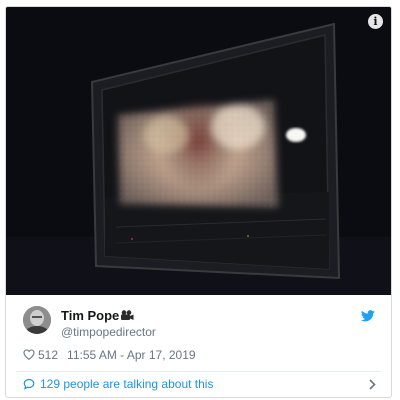 The height and width of the screenshot is (400, 400). What do you see at coordinates (48, 355) in the screenshot?
I see `like-count: 512` at bounding box center [48, 355].